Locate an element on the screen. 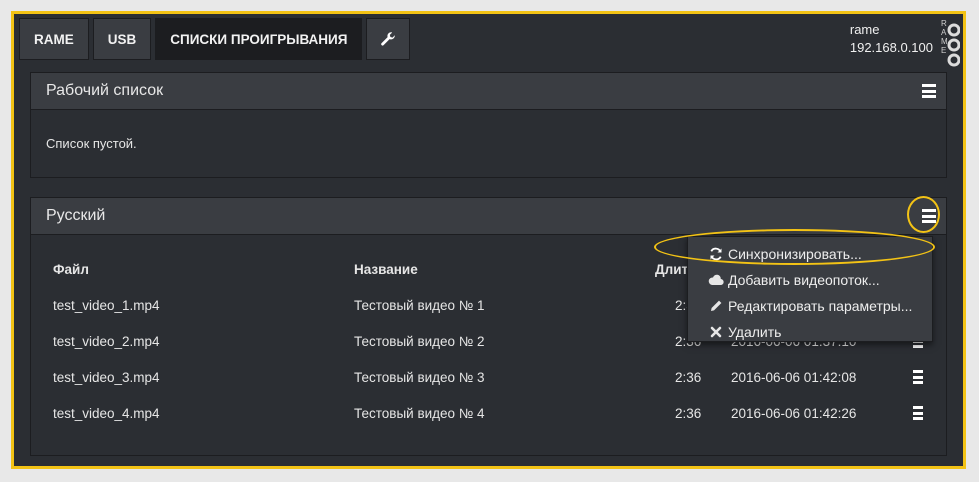 The height and width of the screenshot is (482, 979). row-date: 2016-06-06 01:42:26 is located at coordinates (794, 413).